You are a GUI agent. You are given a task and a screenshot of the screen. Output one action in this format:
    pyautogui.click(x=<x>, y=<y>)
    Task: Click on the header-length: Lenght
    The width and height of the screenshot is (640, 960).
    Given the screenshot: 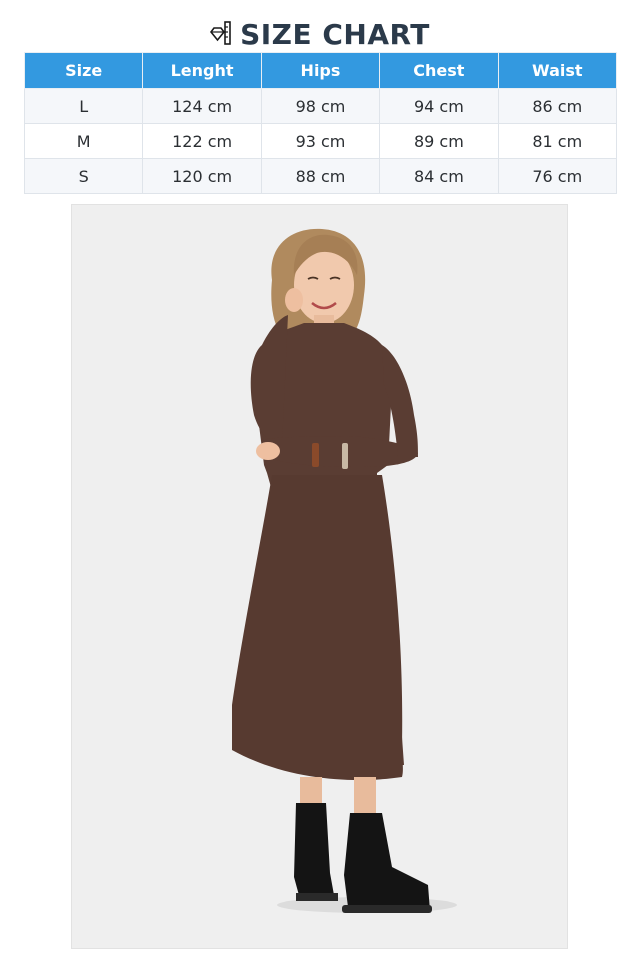 What is the action you would take?
    pyautogui.click(x=202, y=70)
    